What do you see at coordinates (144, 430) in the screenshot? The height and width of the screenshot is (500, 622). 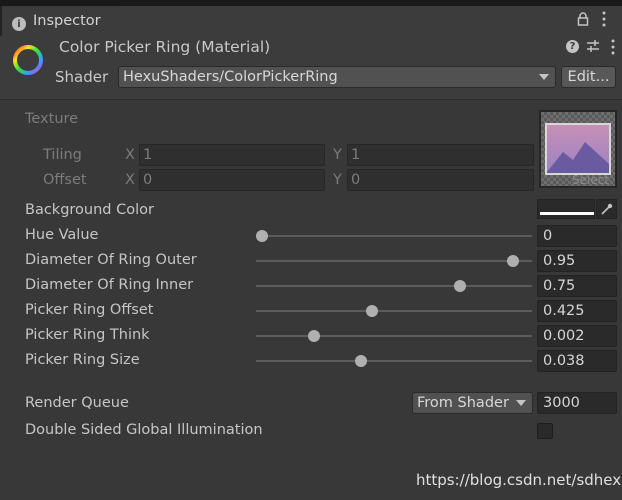 I see `double-sided-gi-label: Double Sided Global Illumination` at bounding box center [144, 430].